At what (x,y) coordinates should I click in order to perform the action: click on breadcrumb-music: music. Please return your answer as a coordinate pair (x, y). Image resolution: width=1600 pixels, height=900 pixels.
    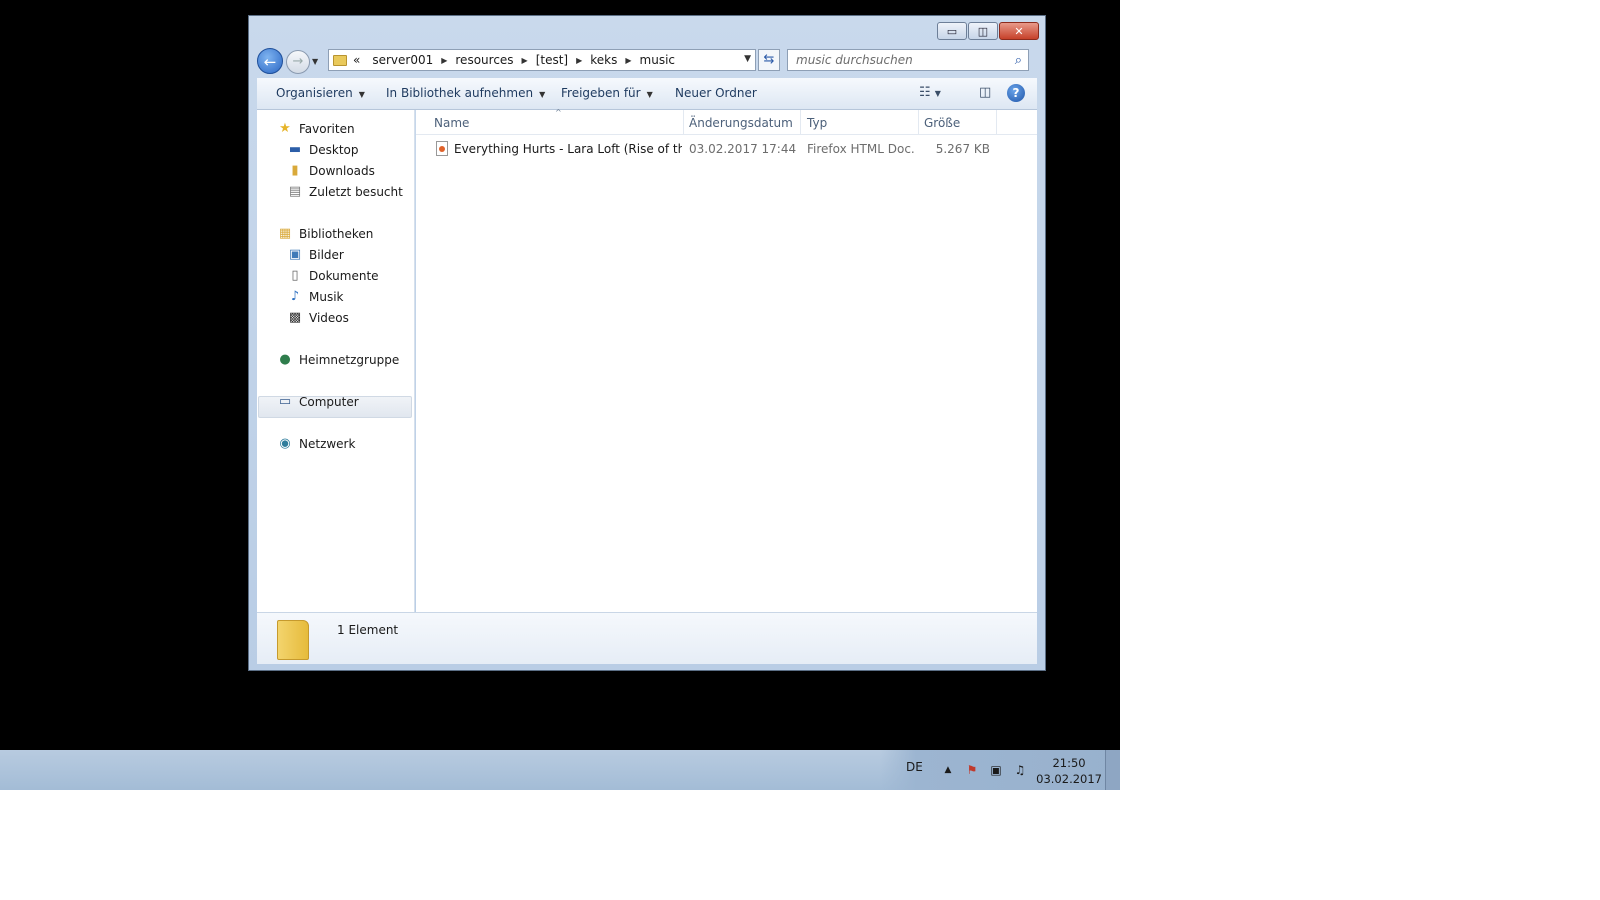
    Looking at the image, I should click on (657, 60).